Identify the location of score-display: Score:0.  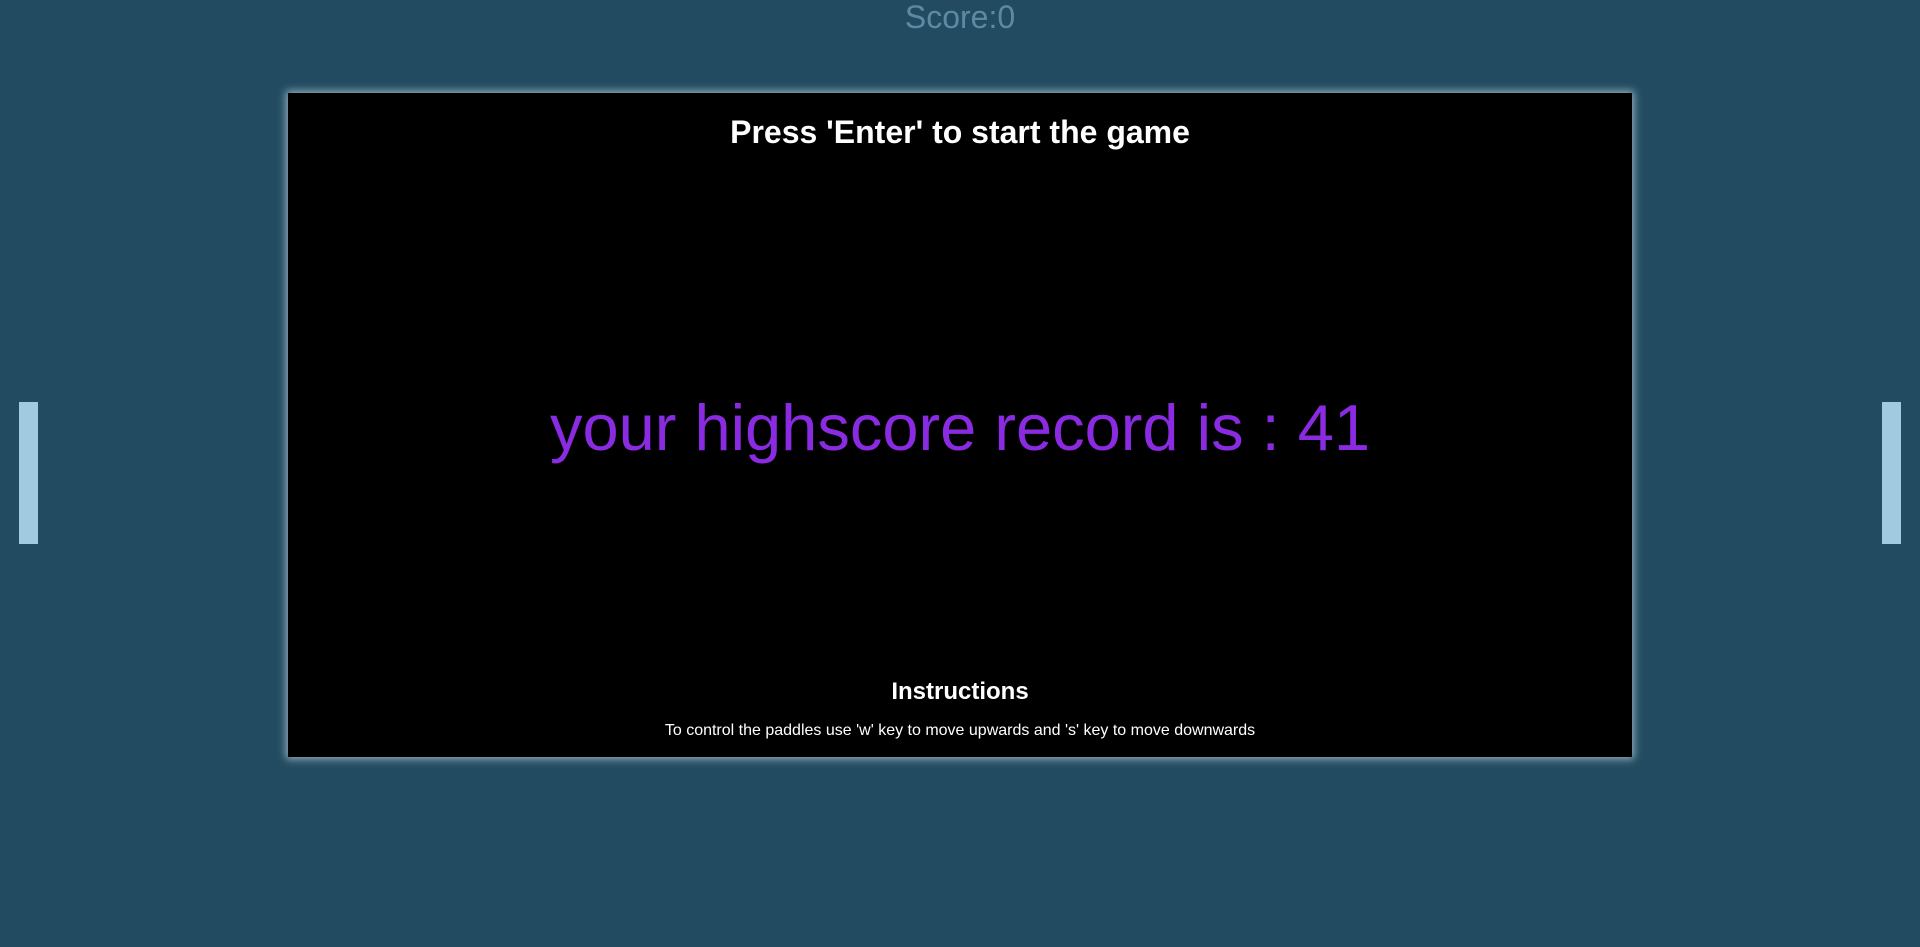
(960, 17).